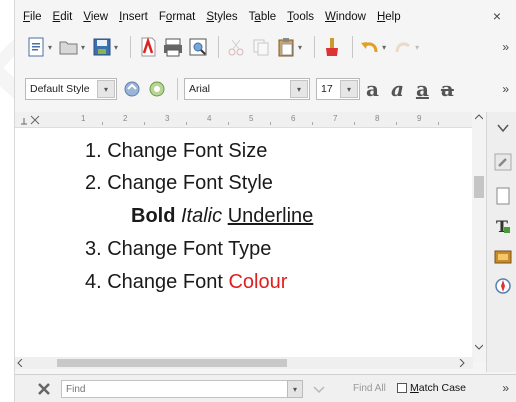 This screenshot has width=516, height=402. I want to click on print-icon, so click(173, 47).